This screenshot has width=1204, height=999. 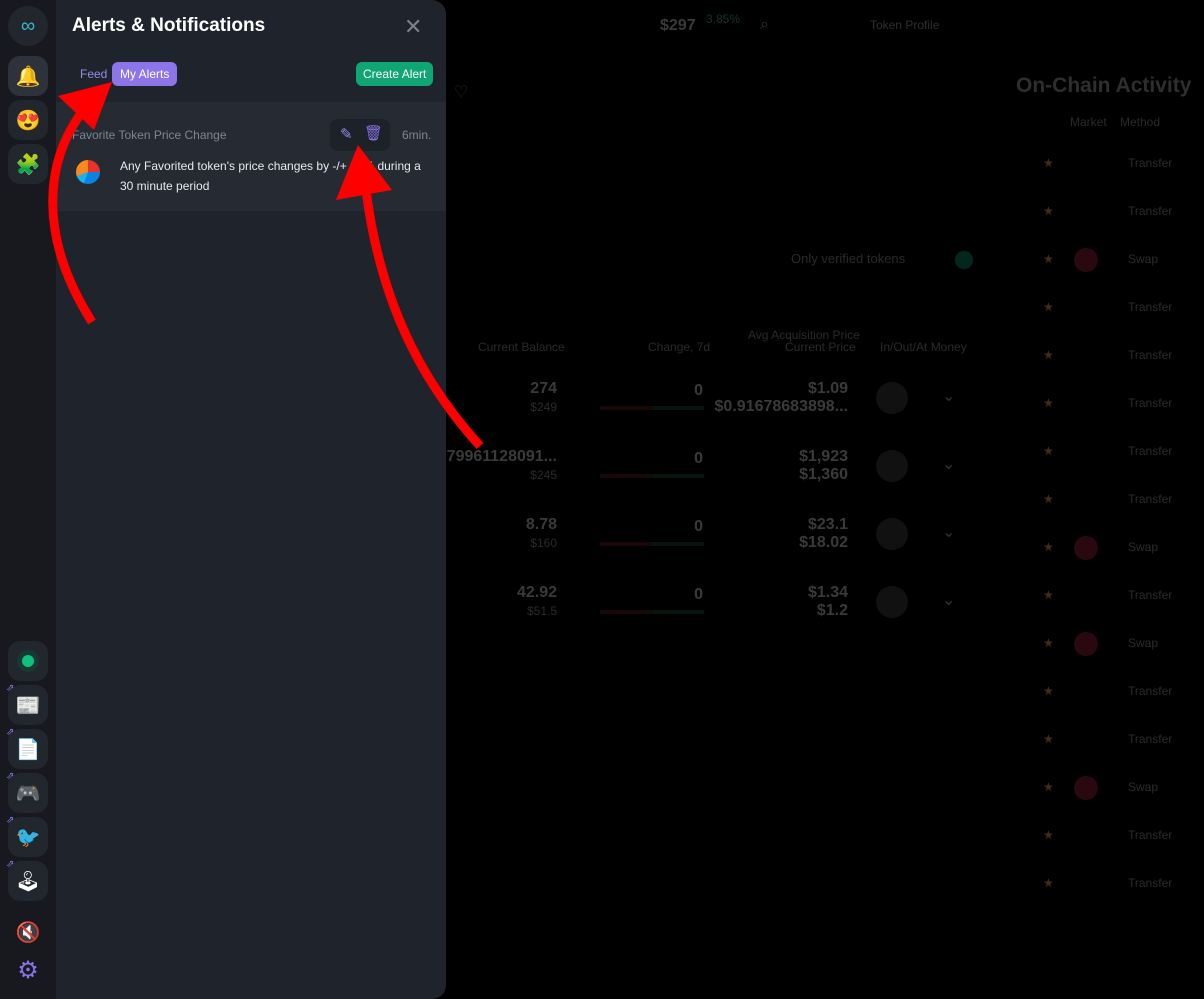 What do you see at coordinates (169, 25) in the screenshot?
I see `panel-title: Alerts & Notifications` at bounding box center [169, 25].